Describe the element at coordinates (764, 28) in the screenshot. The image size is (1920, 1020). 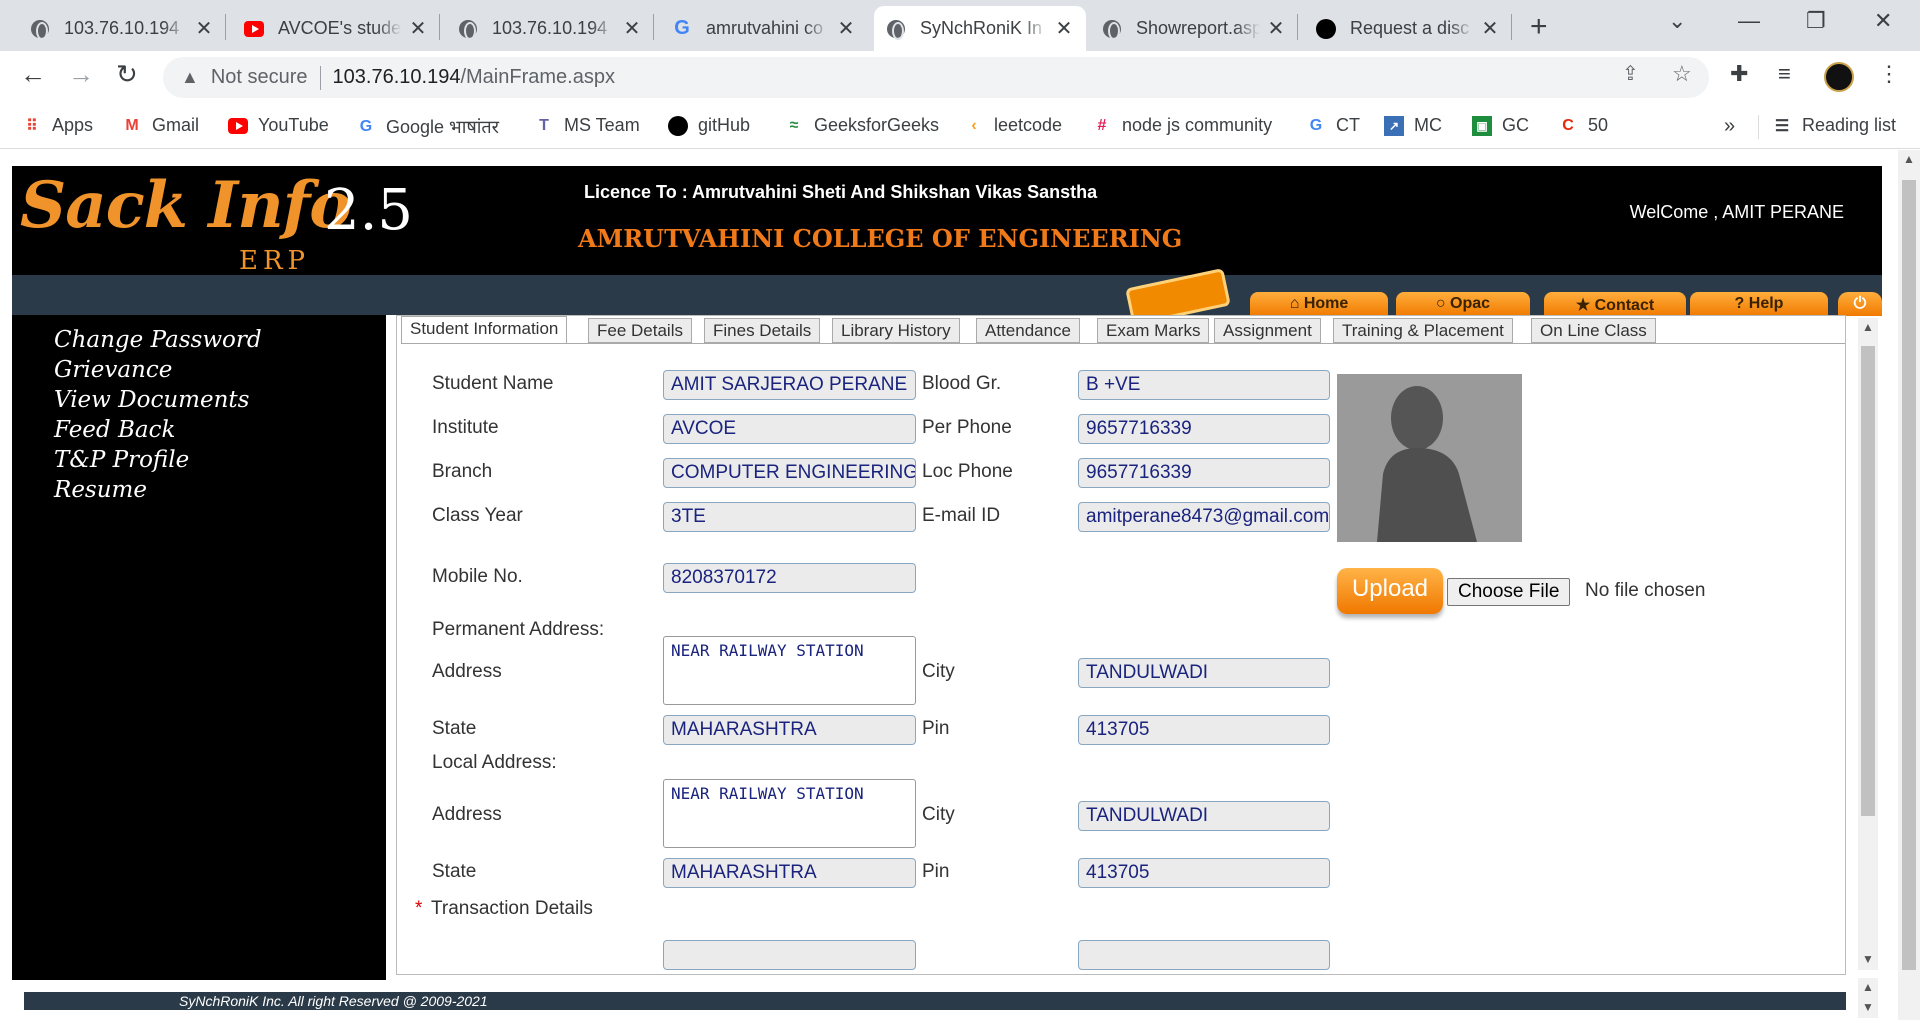
I see `browser-tab: G amrutvahini co ✕` at that location.